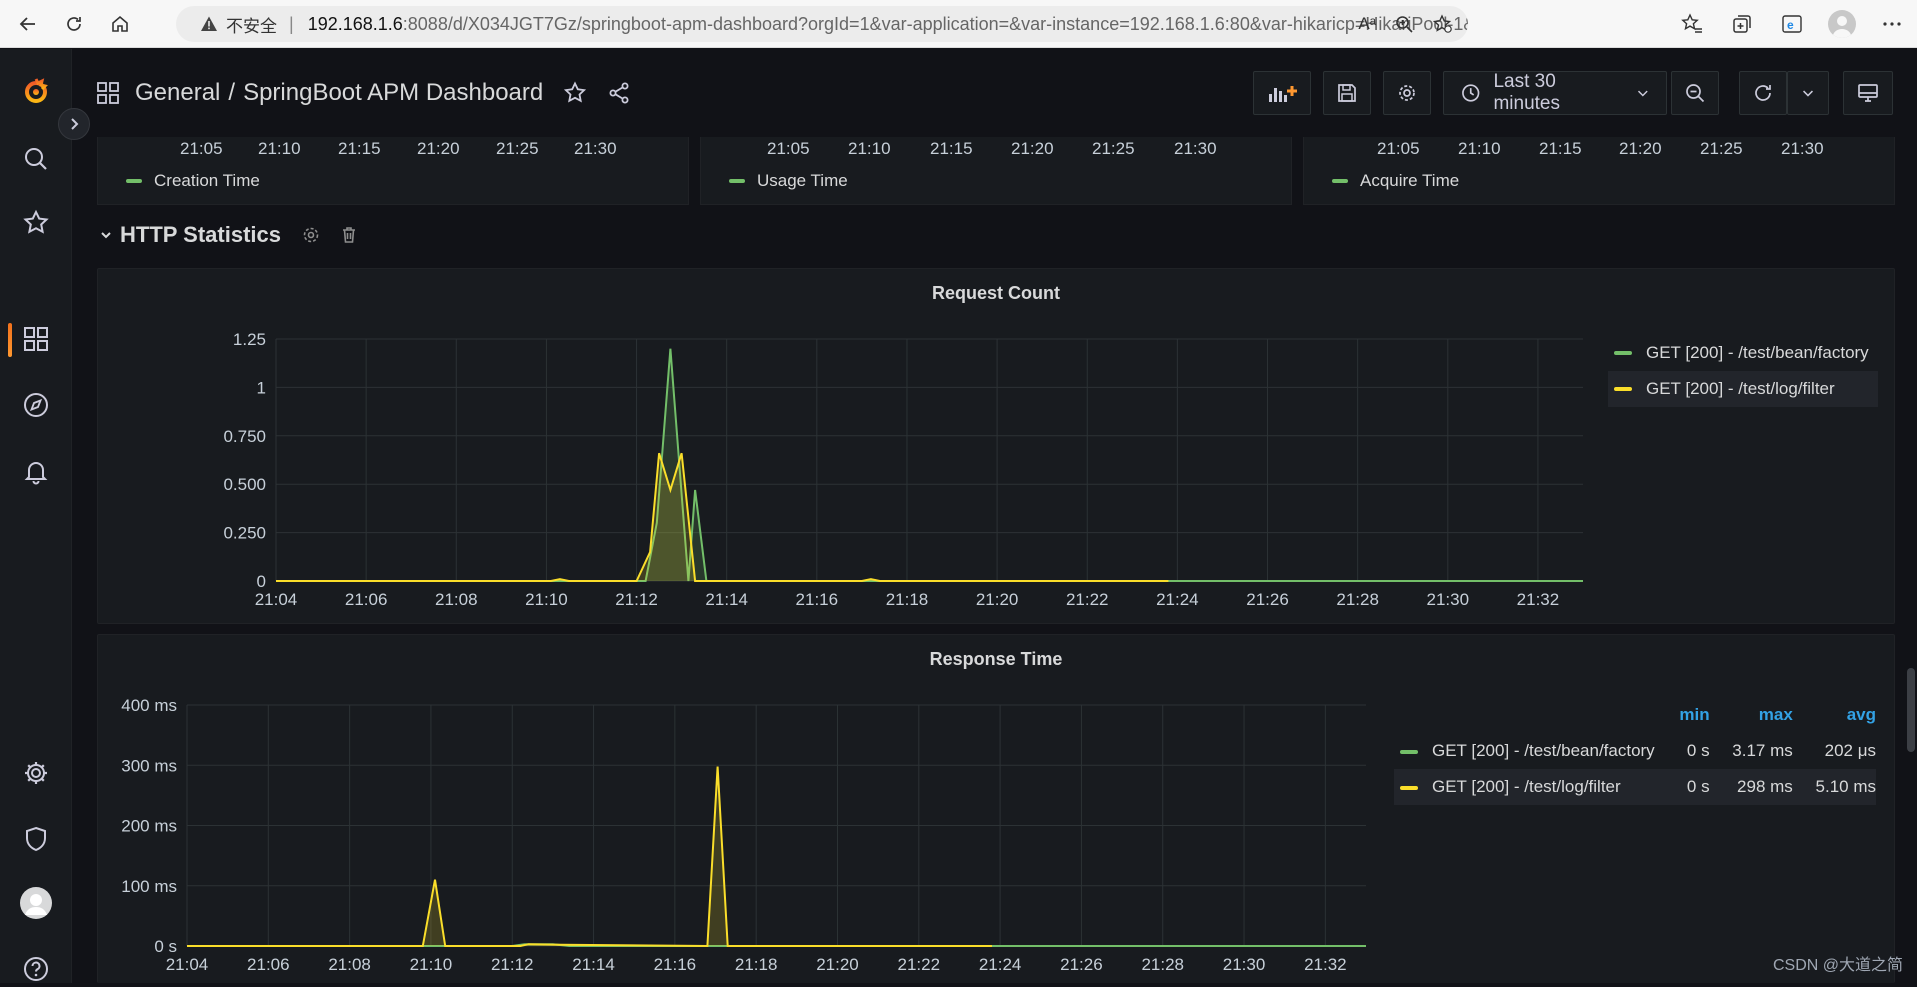  Describe the element at coordinates (438, 149) in the screenshot. I see `tick-label: 21:20` at that location.